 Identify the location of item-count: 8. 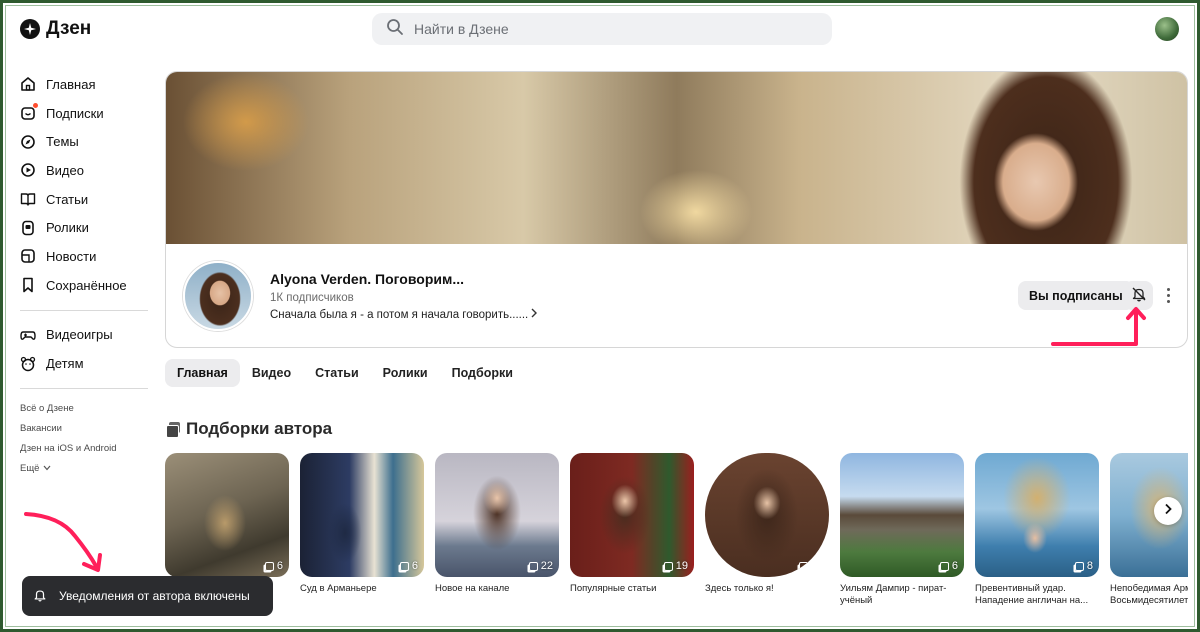
(1083, 566).